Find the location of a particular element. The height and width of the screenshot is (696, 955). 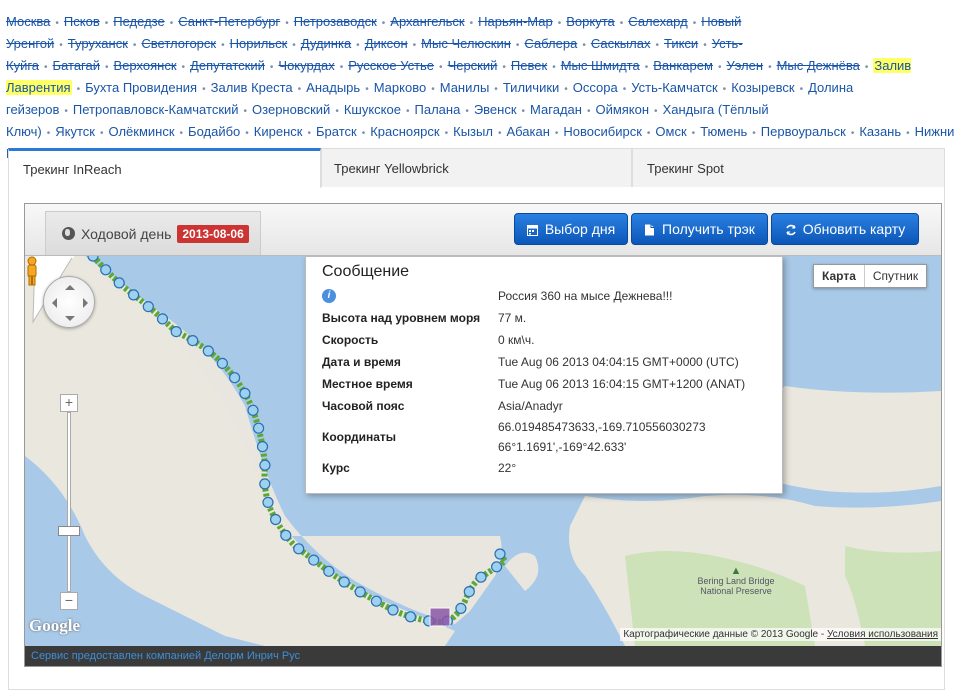

route-city-link: Саблера is located at coordinates (550, 43).